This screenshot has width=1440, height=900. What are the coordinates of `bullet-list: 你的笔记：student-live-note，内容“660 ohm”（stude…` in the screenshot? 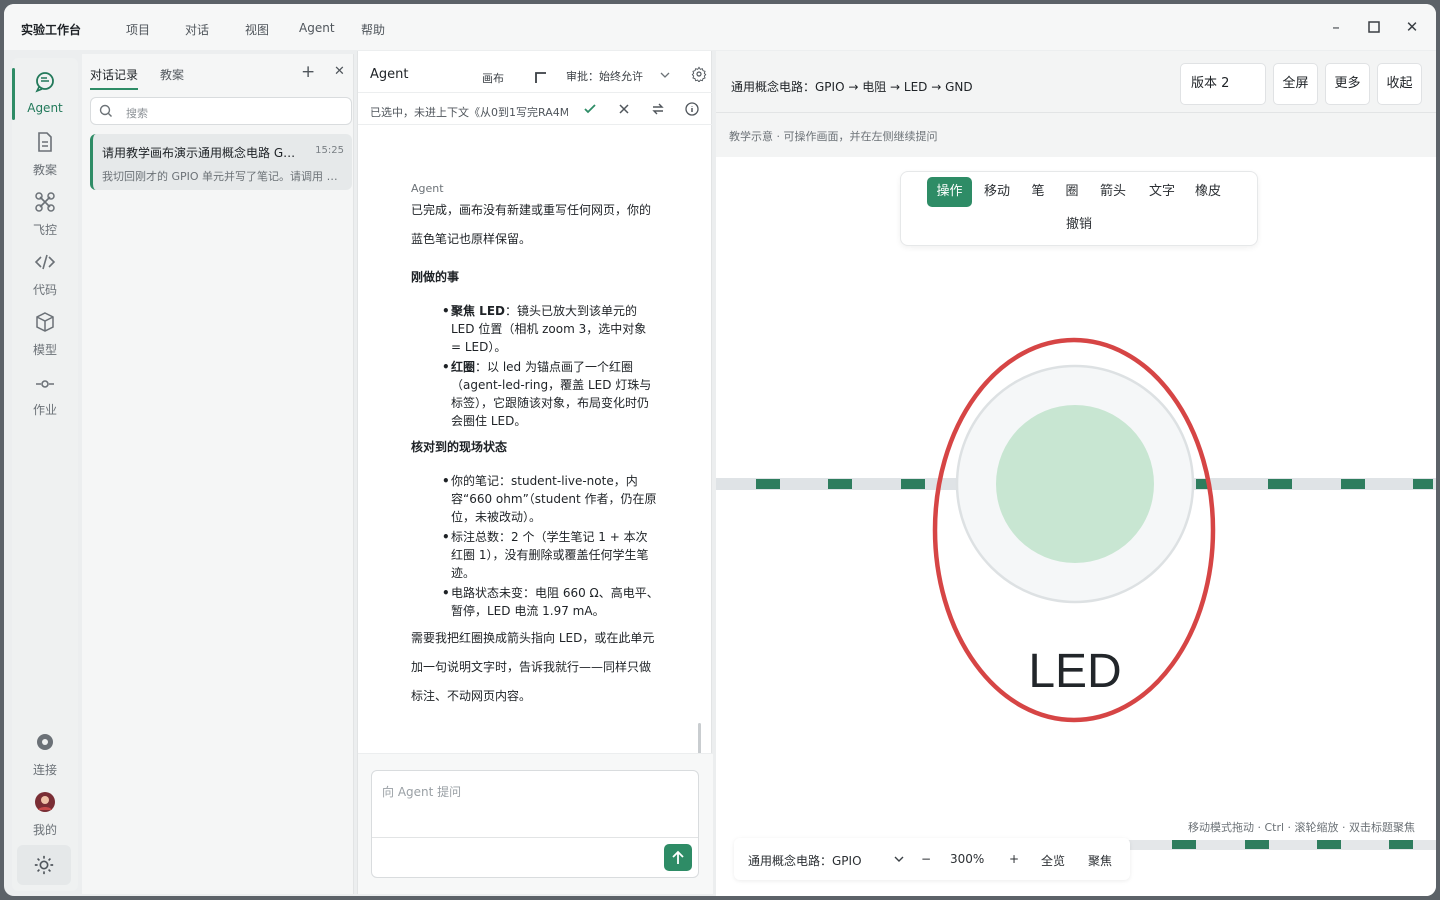 It's located at (535, 546).